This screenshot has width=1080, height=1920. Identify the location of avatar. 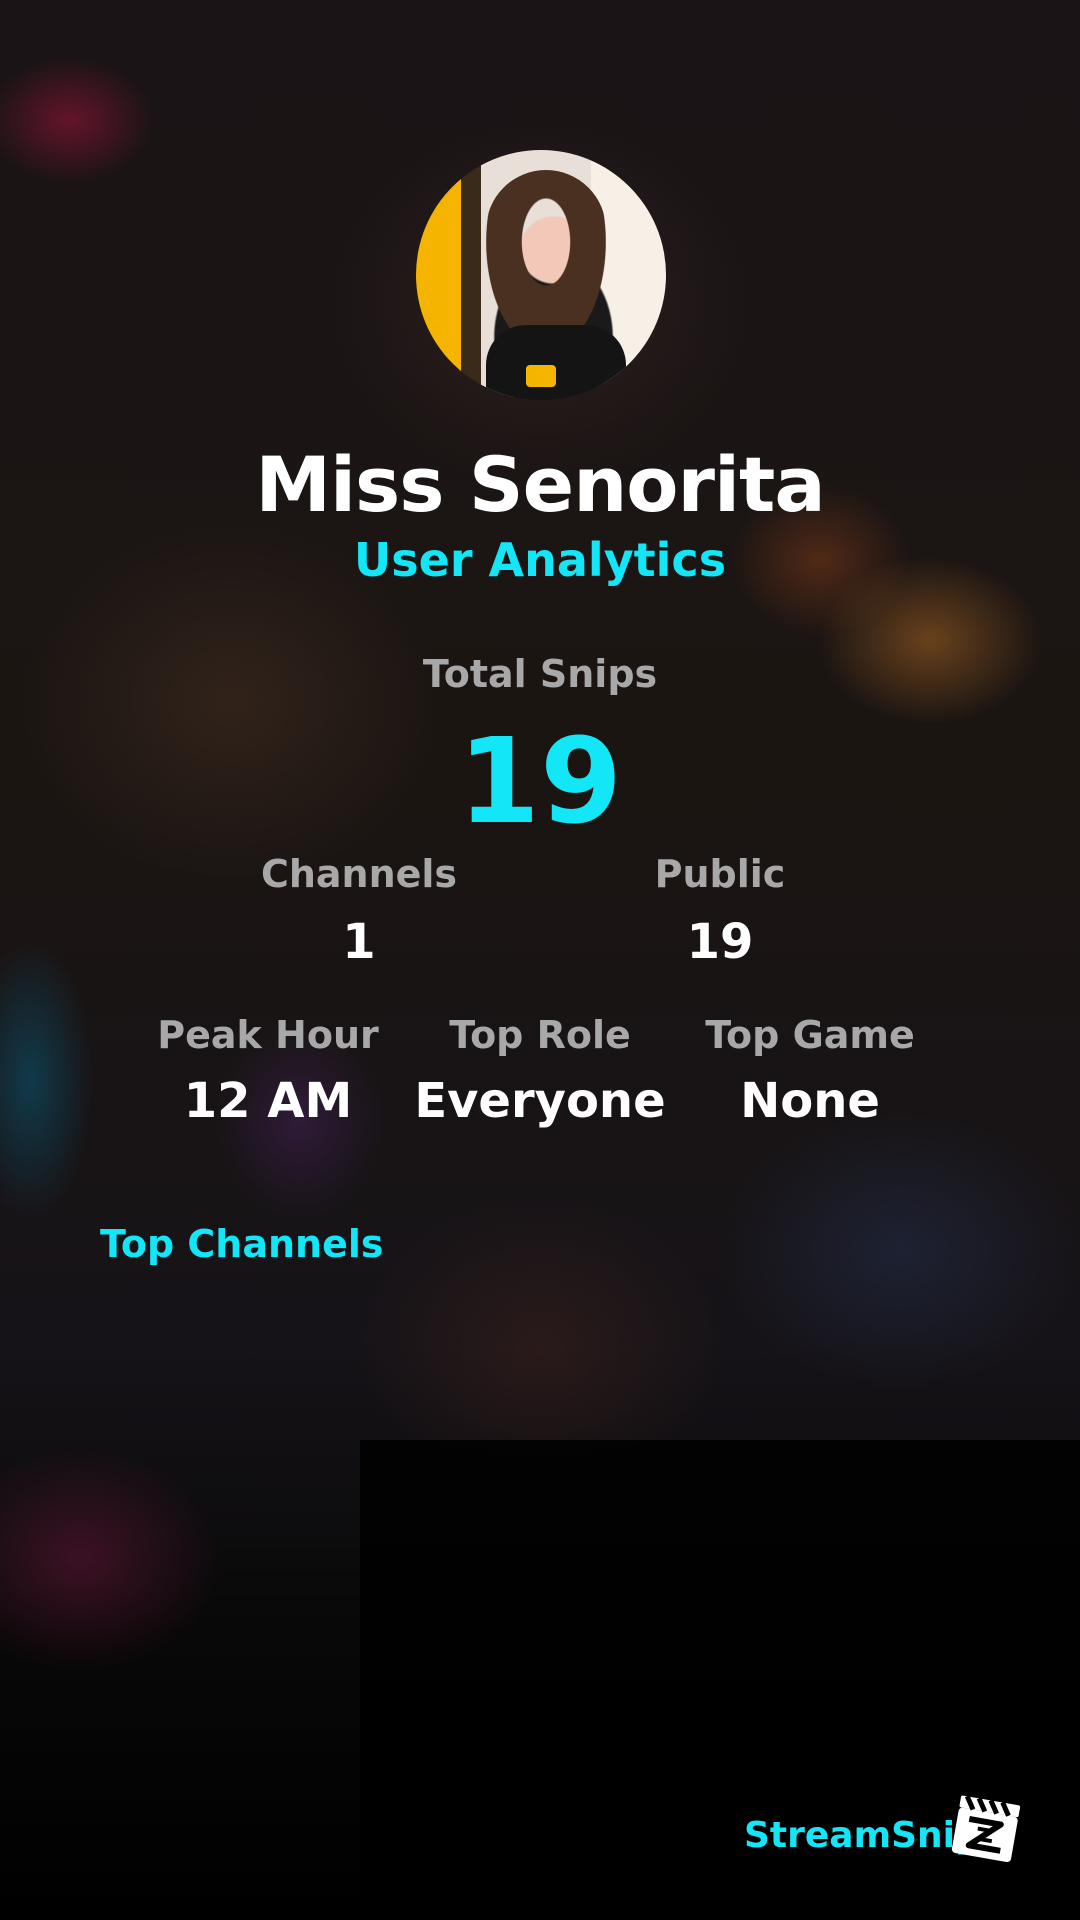
(541, 275).